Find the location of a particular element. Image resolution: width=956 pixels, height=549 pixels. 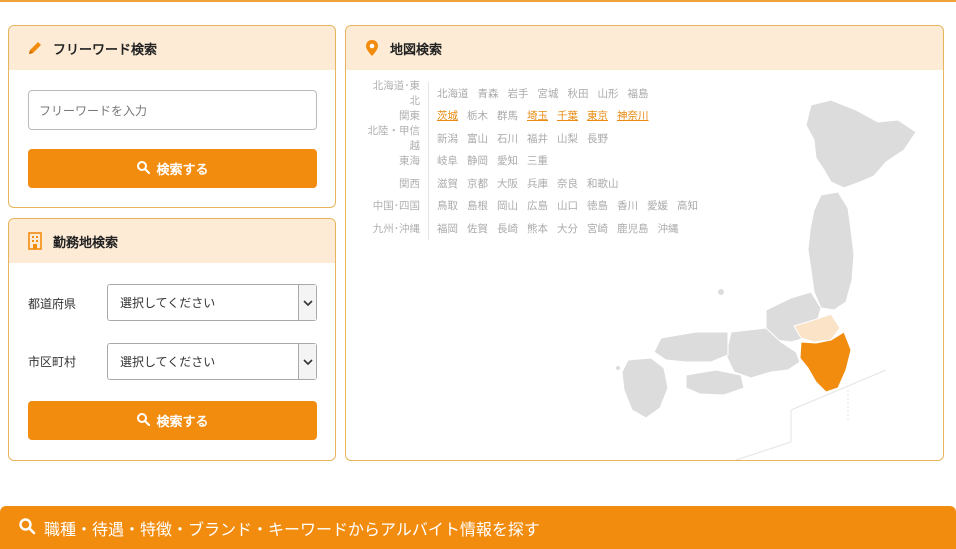

prefecture-link: 東京 is located at coordinates (597, 115).